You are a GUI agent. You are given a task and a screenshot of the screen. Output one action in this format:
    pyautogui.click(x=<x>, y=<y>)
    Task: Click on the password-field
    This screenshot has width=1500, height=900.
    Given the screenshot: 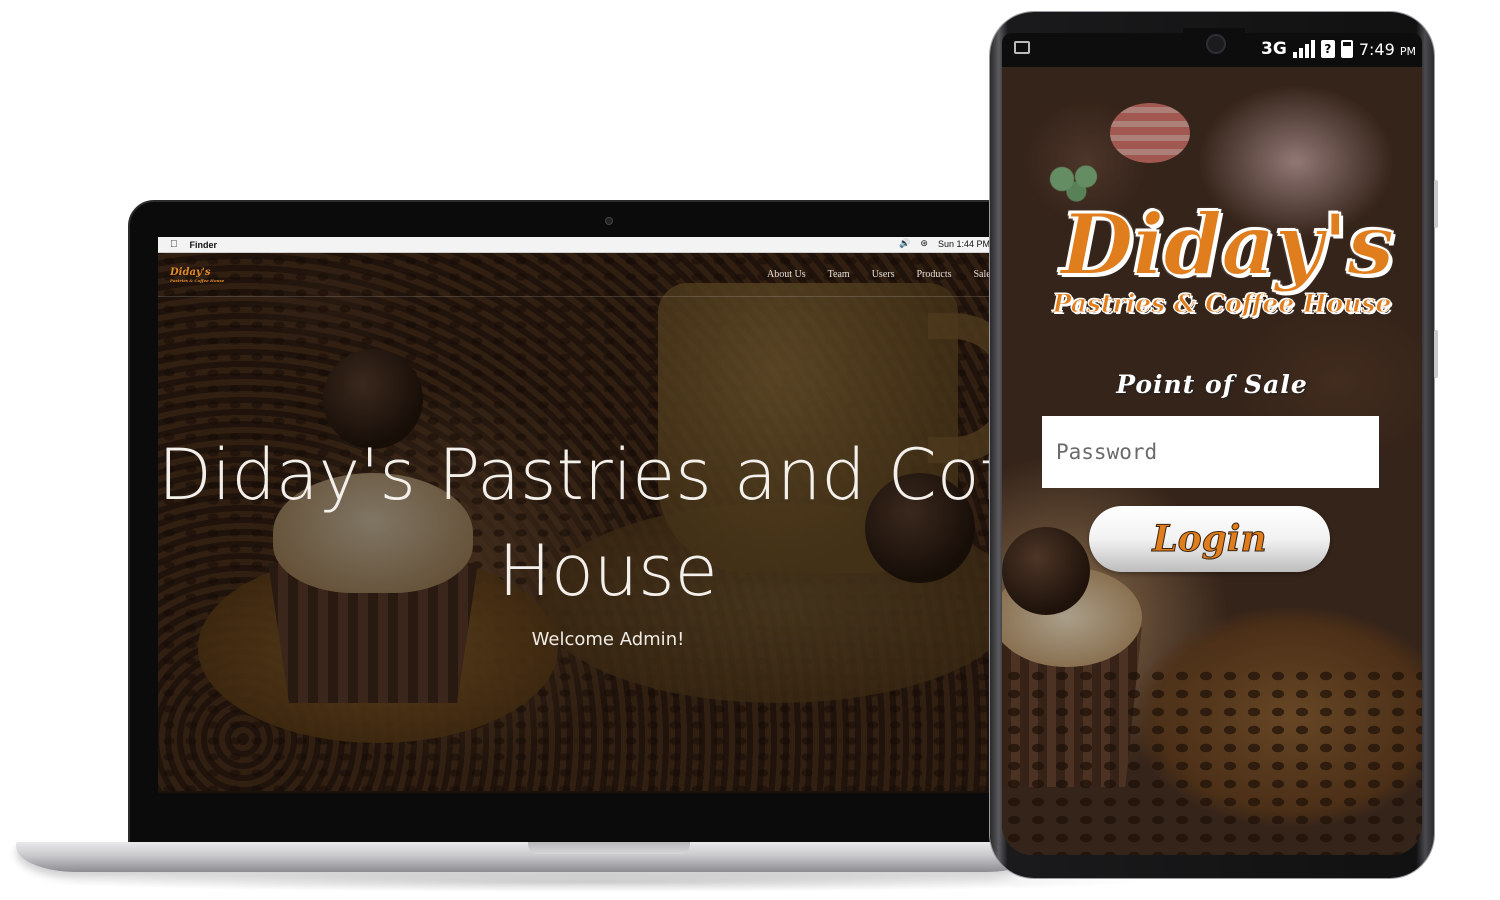 What is the action you would take?
    pyautogui.click(x=1210, y=452)
    